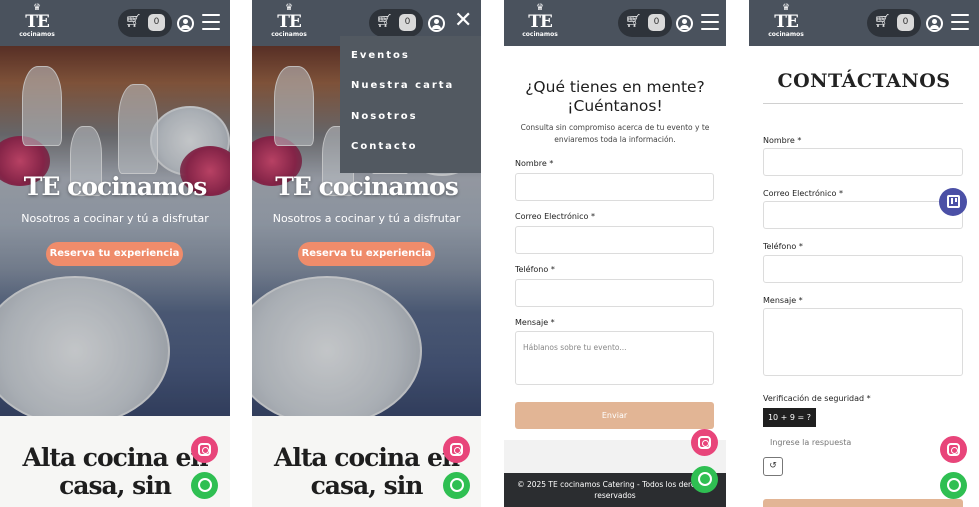  Describe the element at coordinates (773, 466) in the screenshot. I see `refresh-icon: ↺` at that location.